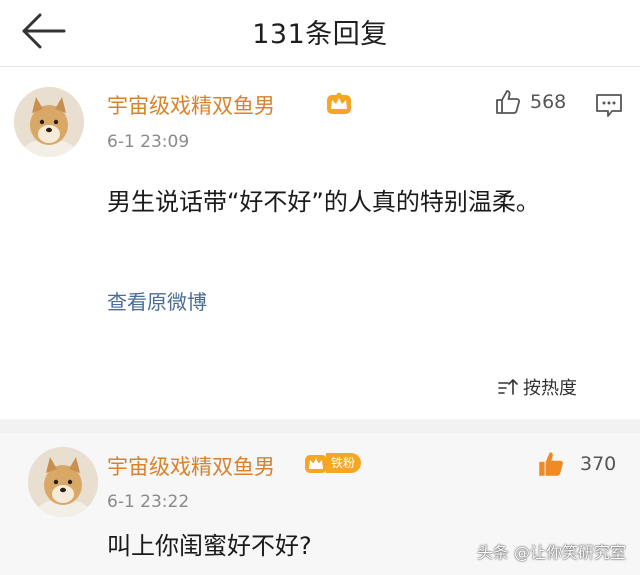 The height and width of the screenshot is (575, 640). What do you see at coordinates (548, 102) in the screenshot?
I see `like-count: 568` at bounding box center [548, 102].